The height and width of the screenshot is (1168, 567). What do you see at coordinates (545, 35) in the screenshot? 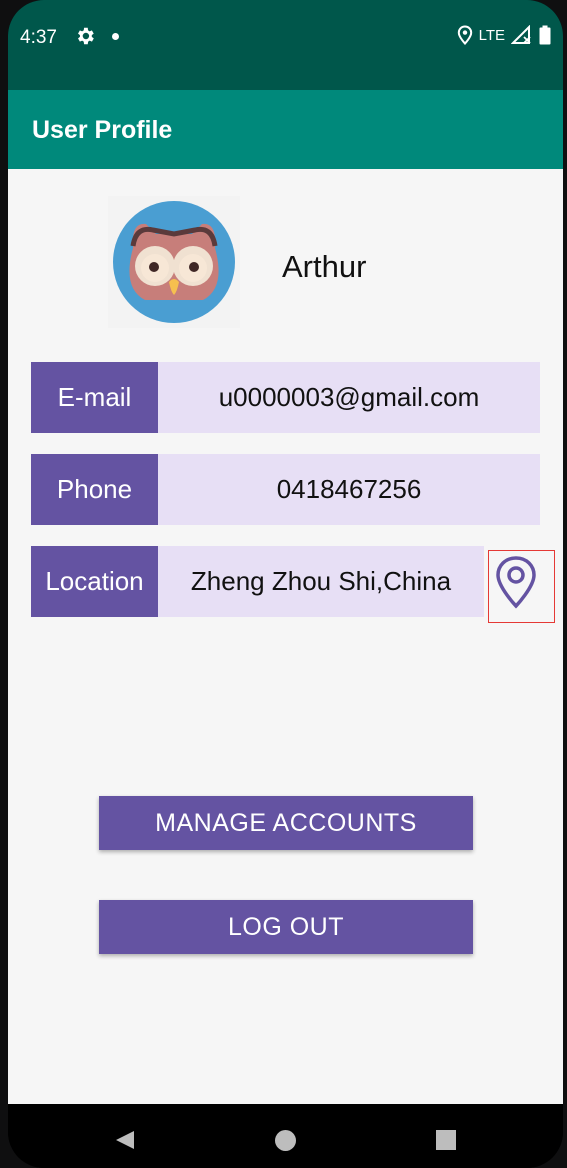
I see `battery-icon` at bounding box center [545, 35].